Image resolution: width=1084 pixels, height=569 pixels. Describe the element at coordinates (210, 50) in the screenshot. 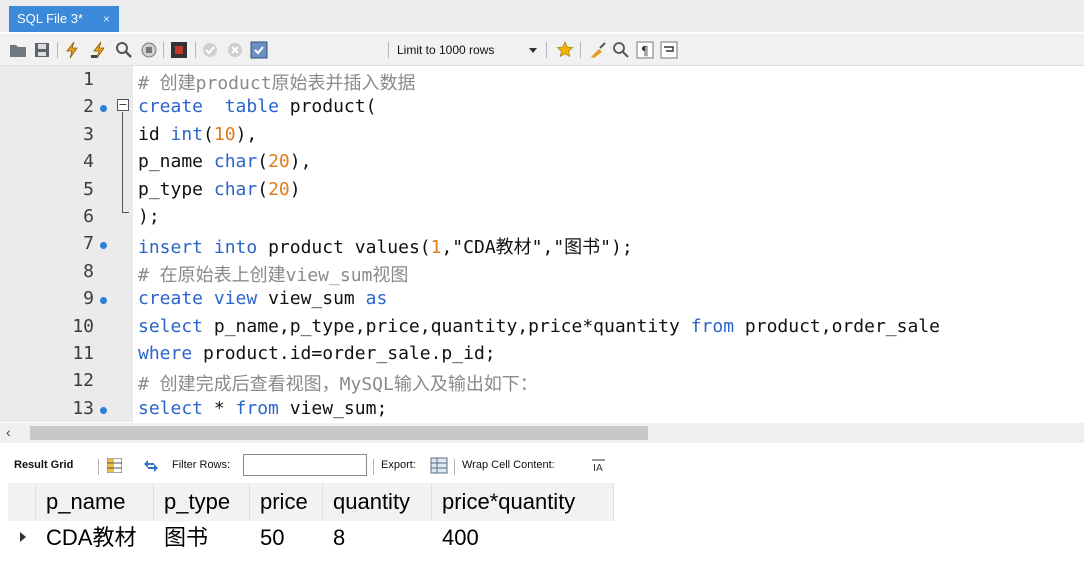

I see `commit-icon` at that location.